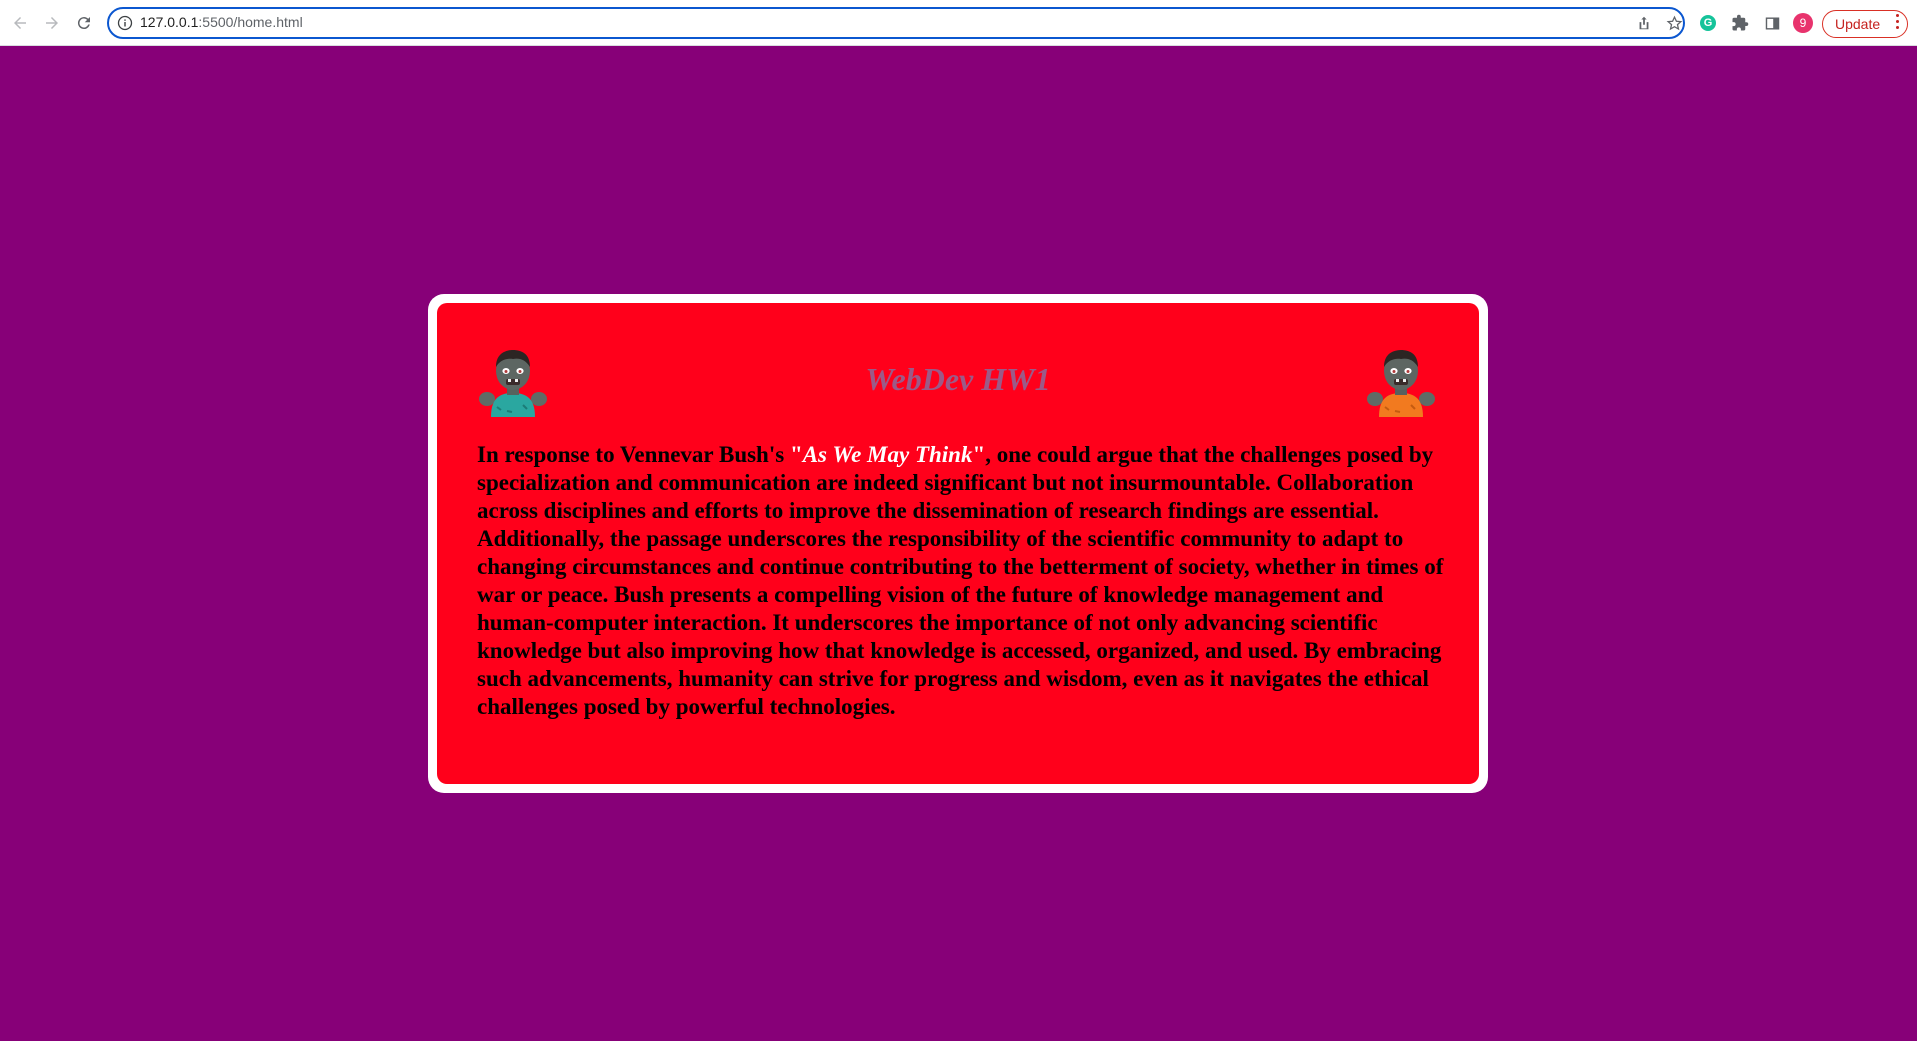 The width and height of the screenshot is (1917, 1041). What do you see at coordinates (1708, 23) in the screenshot?
I see `grammarly-icon: G` at bounding box center [1708, 23].